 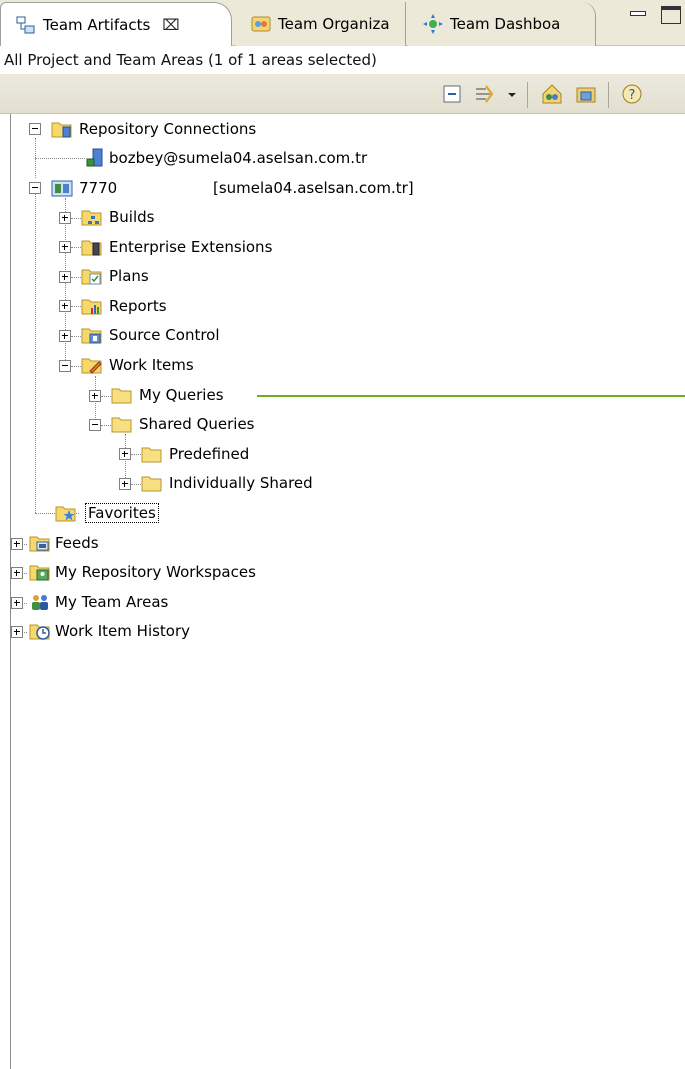 I want to click on repository-connections-icon, so click(x=61, y=130).